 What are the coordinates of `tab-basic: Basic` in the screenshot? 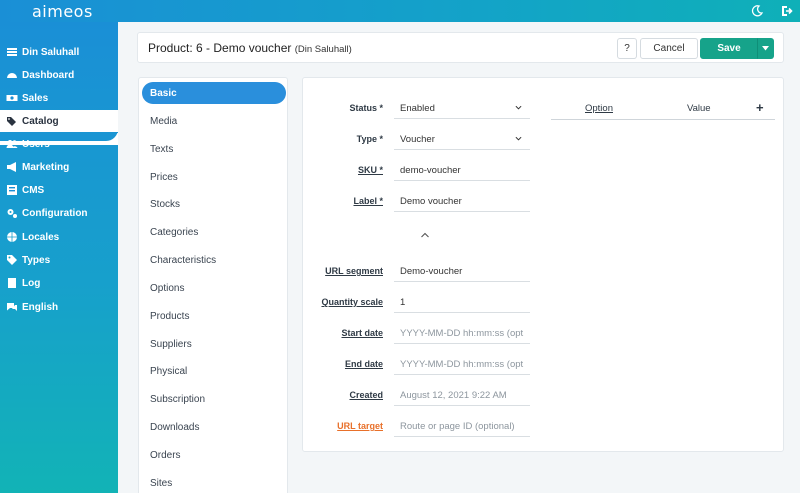 It's located at (214, 93).